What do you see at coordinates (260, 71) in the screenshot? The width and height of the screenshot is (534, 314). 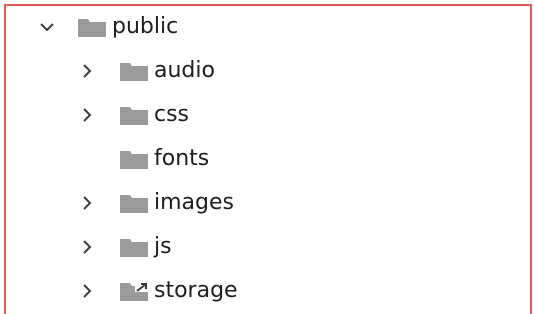 I see `tree-item-audio: audio` at bounding box center [260, 71].